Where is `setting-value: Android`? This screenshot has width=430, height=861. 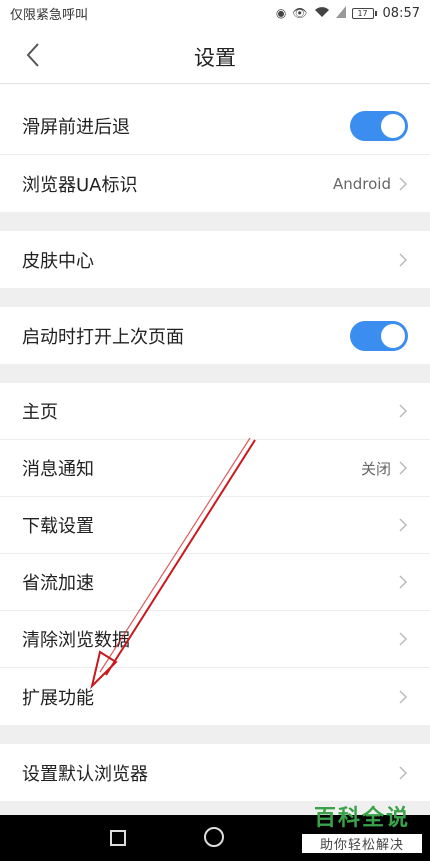
setting-value: Android is located at coordinates (362, 183).